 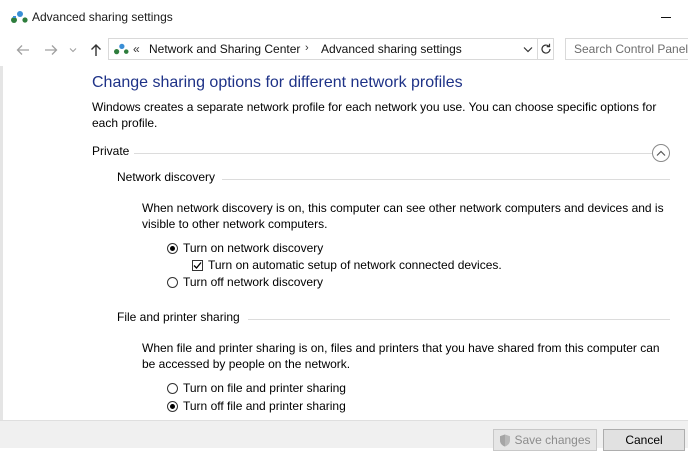 I want to click on network-discovery-on-option: Turn on network discovery, so click(x=245, y=248).